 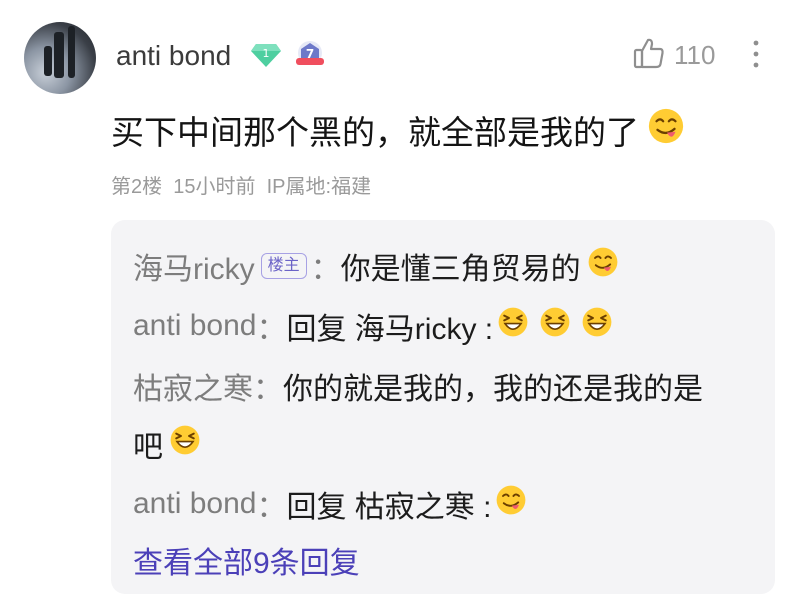 What do you see at coordinates (375, 132) in the screenshot?
I see `post-content-text: 买下中间那个黑的，就全部是我的了` at bounding box center [375, 132].